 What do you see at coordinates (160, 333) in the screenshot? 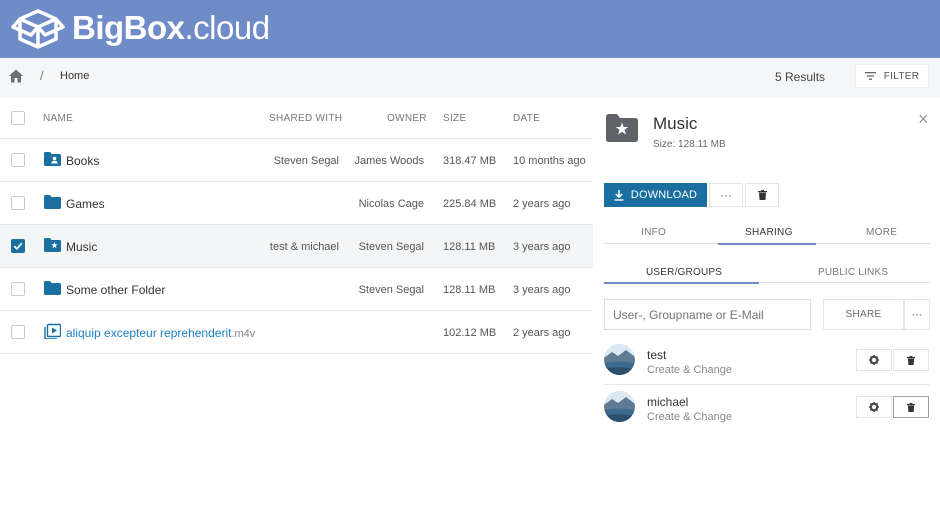
I see `file-name-link: aliquip excepteur reprehenderit.m4v` at bounding box center [160, 333].